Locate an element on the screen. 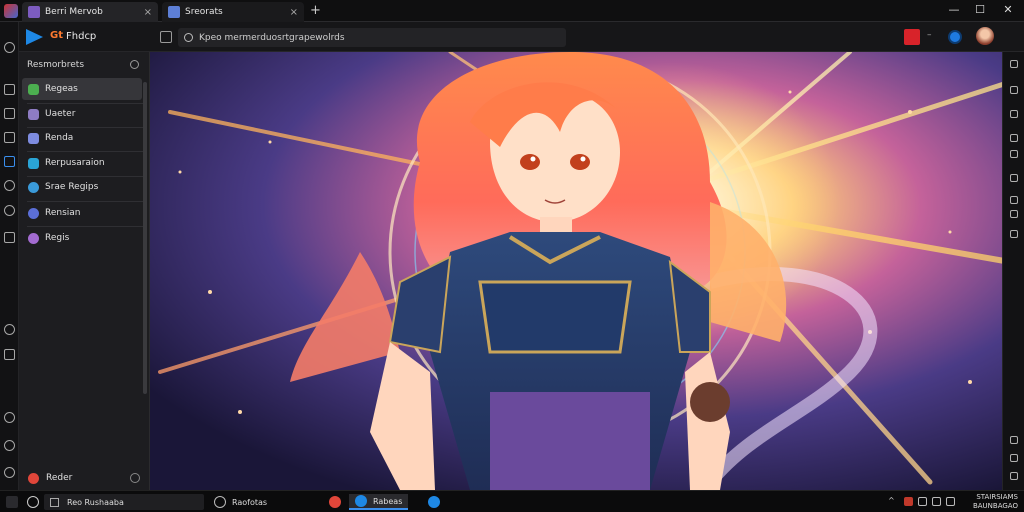  tray-chevron-icon: ^ is located at coordinates (891, 500).